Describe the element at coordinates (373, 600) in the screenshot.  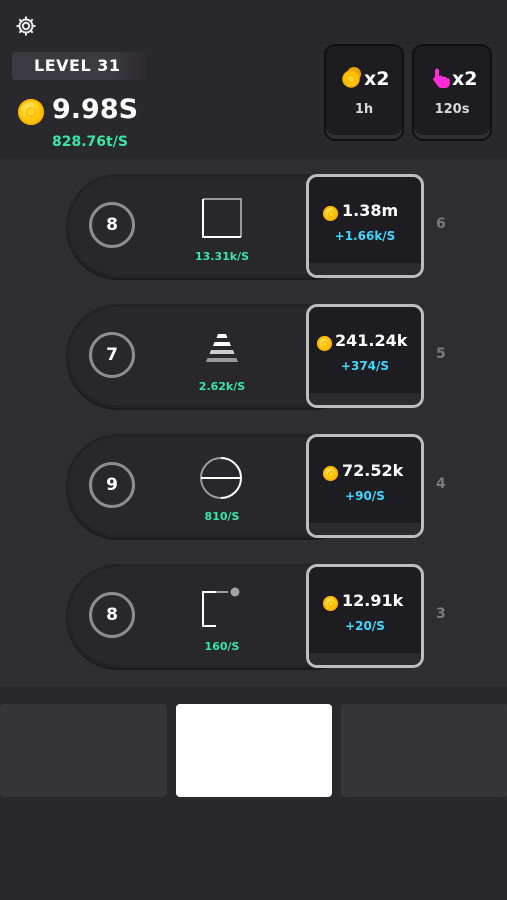
I see `buy-price: 12.91k` at that location.